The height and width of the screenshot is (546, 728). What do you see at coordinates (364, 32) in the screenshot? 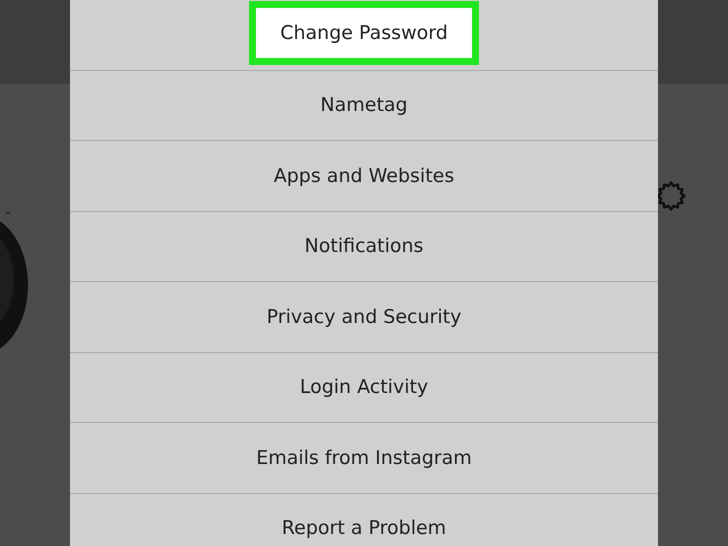
I see `menu-item: Change Password` at bounding box center [364, 32].